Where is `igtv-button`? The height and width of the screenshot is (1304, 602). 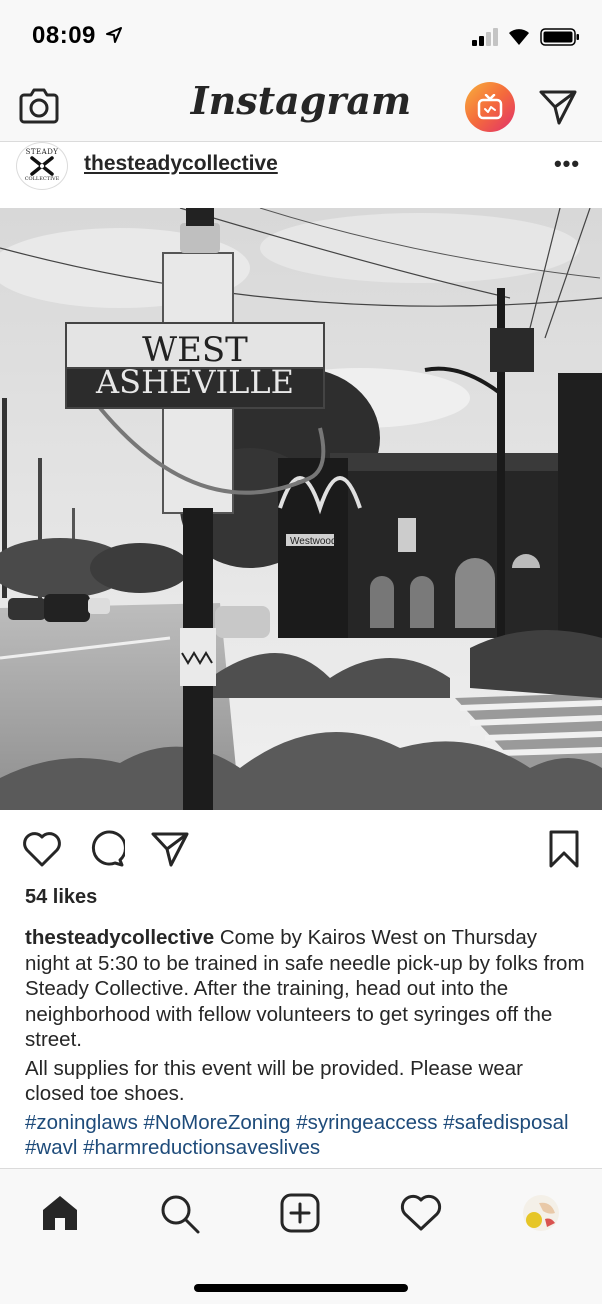 igtv-button is located at coordinates (490, 107).